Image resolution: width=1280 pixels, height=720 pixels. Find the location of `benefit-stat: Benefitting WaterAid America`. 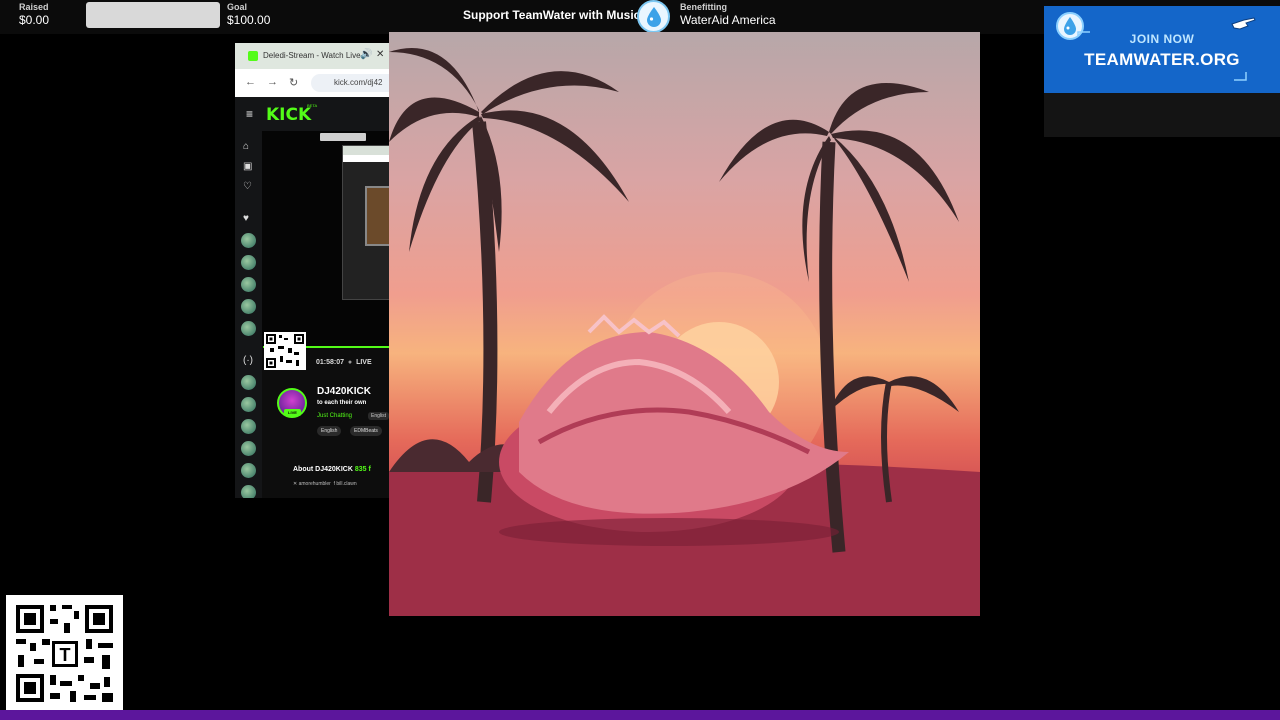

benefit-stat: Benefitting WaterAid America is located at coordinates (728, 14).